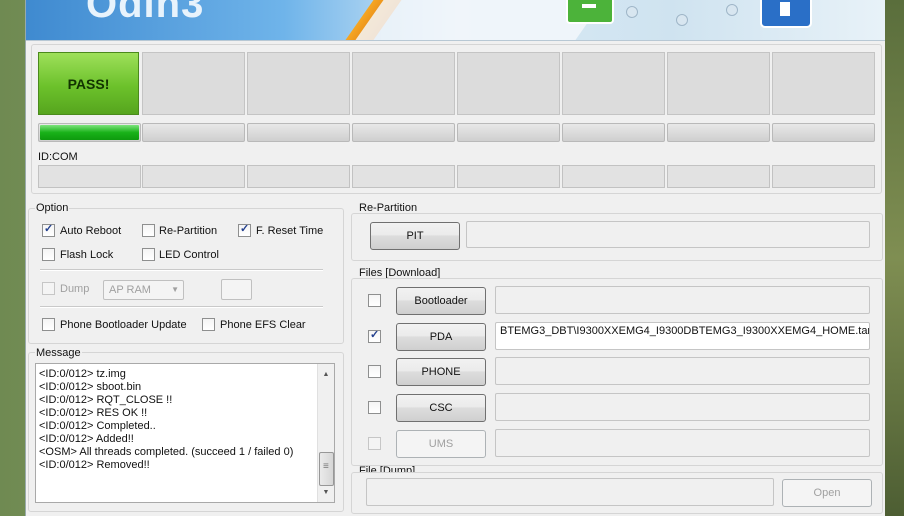 This screenshot has height=516, width=904. I want to click on ums-path-field, so click(682, 443).